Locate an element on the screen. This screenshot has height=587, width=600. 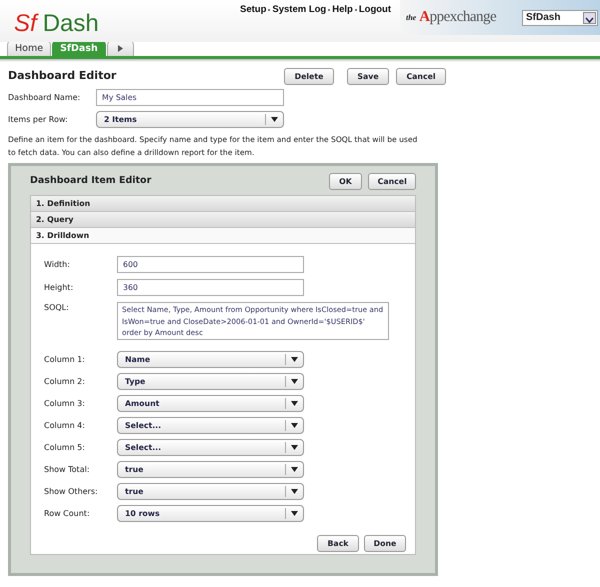
field-label: Show Others: is located at coordinates (71, 492).